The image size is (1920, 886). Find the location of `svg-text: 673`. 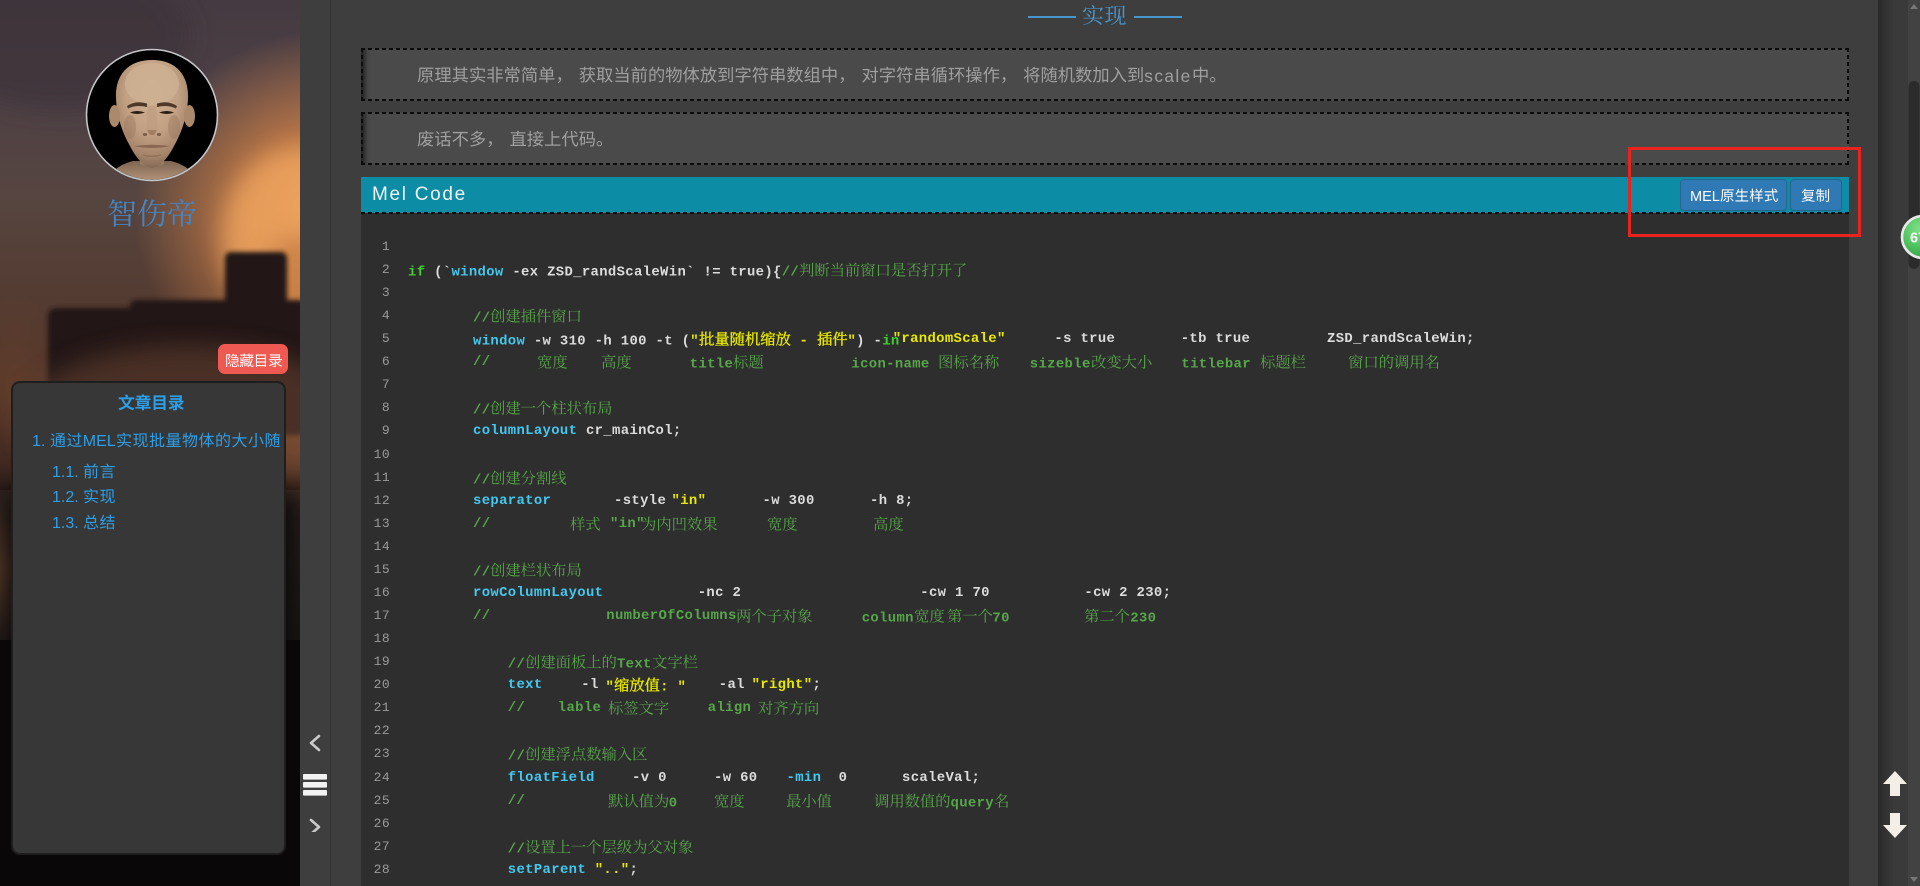

svg-text: 673 is located at coordinates (1915, 239).